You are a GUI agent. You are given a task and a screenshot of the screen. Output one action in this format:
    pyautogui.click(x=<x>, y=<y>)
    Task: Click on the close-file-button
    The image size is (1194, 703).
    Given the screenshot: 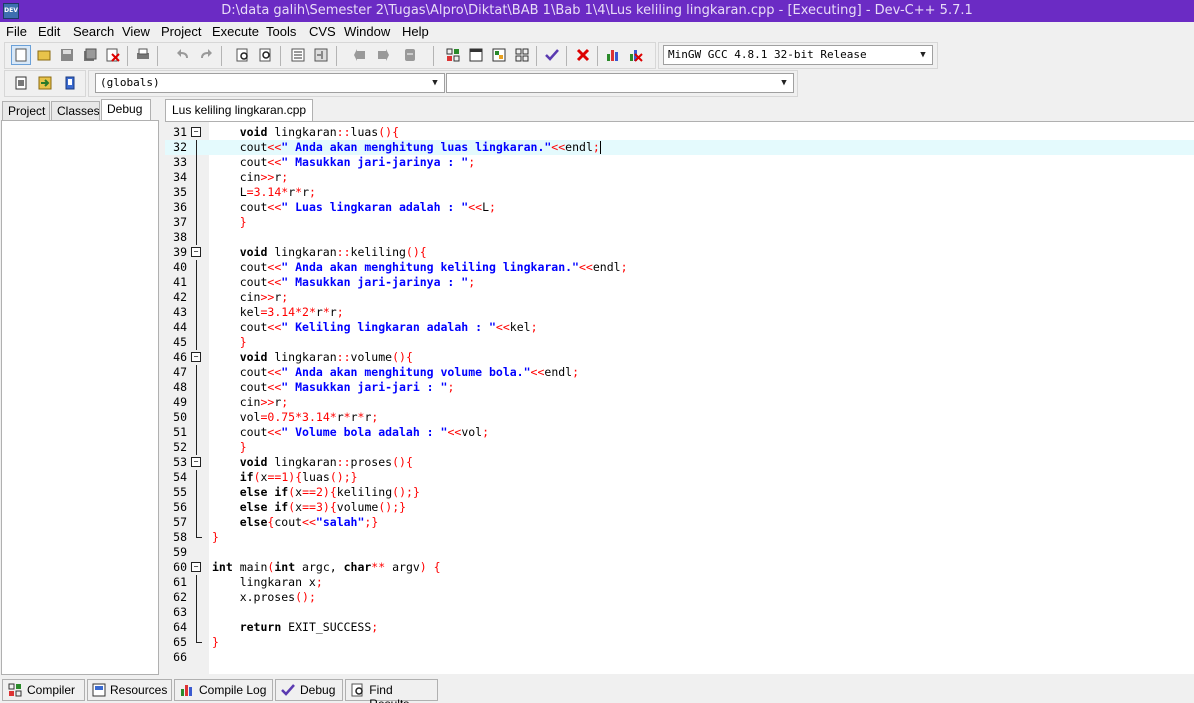 What is the action you would take?
    pyautogui.click(x=113, y=55)
    